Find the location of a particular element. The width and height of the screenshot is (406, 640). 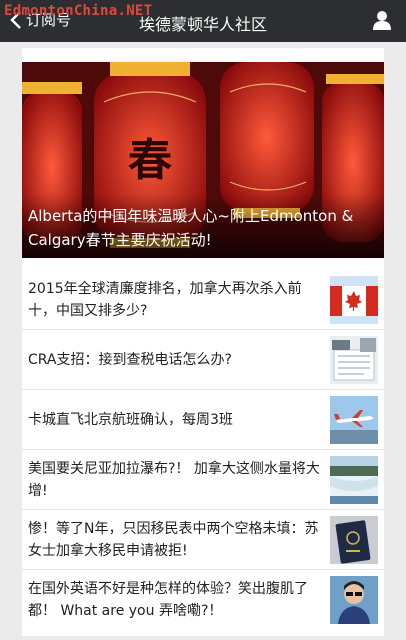

list-item: 2015年全球清廉度排名，加拿大再次杀入前十，中国又排多少? is located at coordinates (203, 300).